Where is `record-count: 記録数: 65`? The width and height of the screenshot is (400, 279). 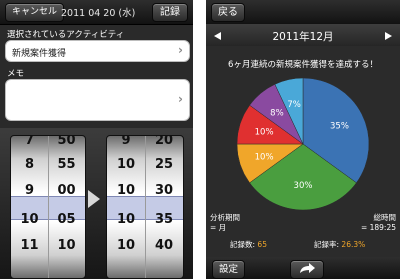 record-count: 記録数: 65 is located at coordinates (248, 245).